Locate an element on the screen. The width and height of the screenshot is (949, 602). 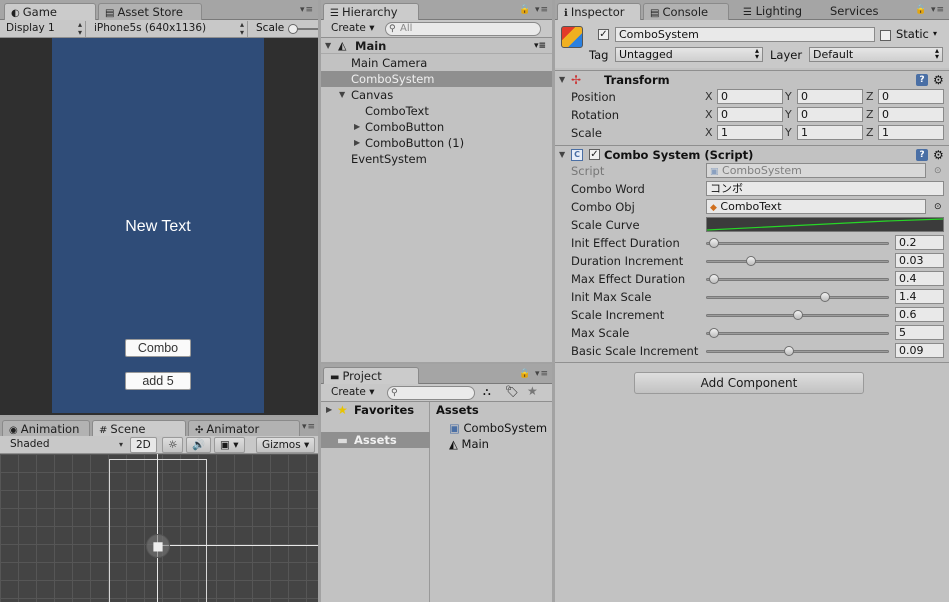
tab-animator: ✣ Animator is located at coordinates (244, 428).